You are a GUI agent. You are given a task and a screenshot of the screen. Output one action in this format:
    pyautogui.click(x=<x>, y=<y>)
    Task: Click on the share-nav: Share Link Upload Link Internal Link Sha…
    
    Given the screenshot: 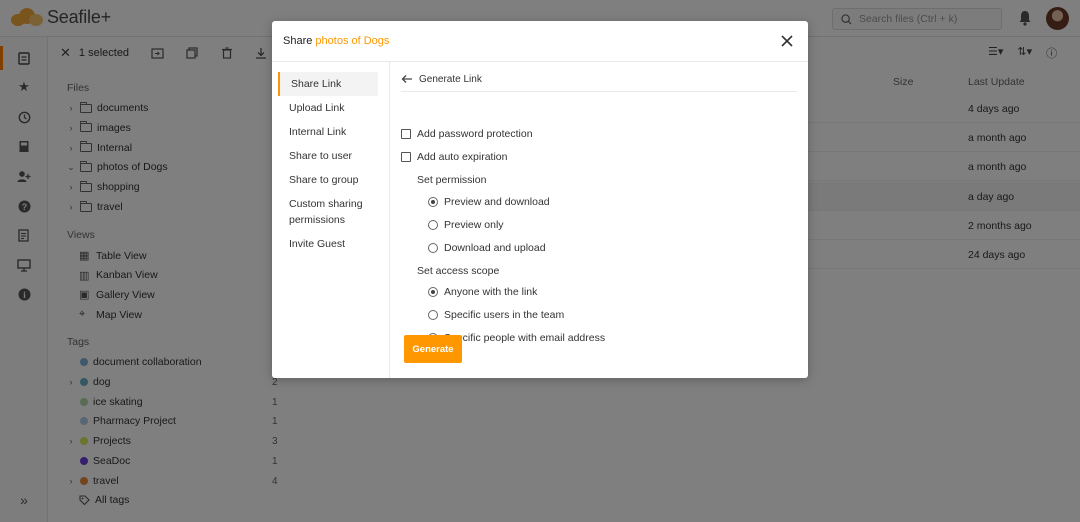 What is the action you would take?
    pyautogui.click(x=331, y=220)
    